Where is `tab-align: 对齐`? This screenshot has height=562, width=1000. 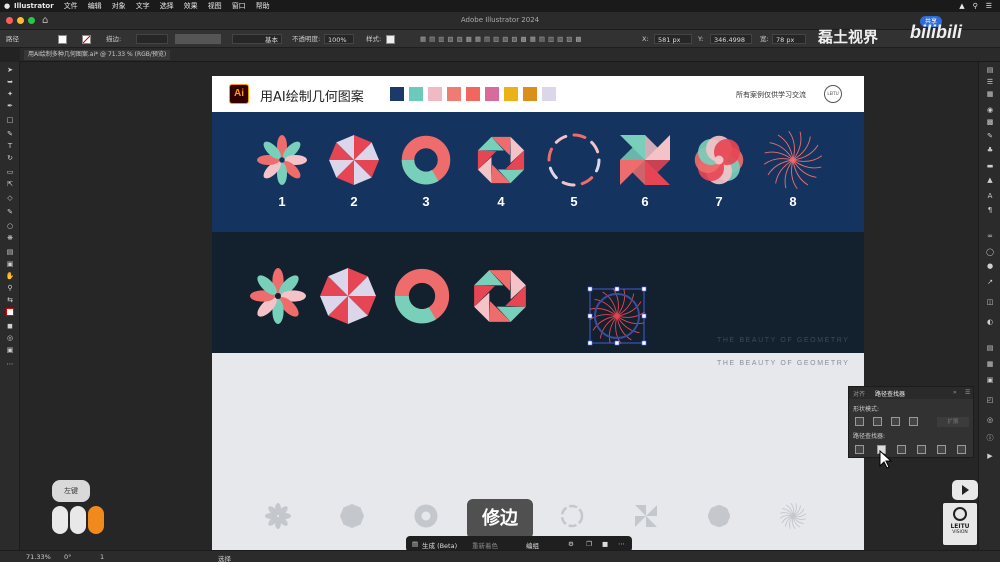
tab-align: 对齐 is located at coordinates (859, 393).